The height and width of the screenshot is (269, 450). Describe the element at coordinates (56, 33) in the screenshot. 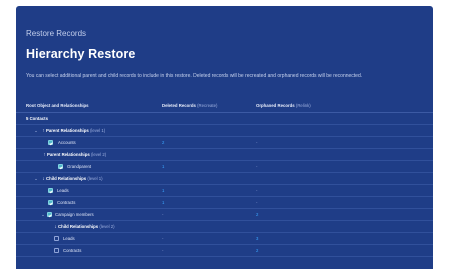

I see `panel-supertitle: Restore Records` at that location.